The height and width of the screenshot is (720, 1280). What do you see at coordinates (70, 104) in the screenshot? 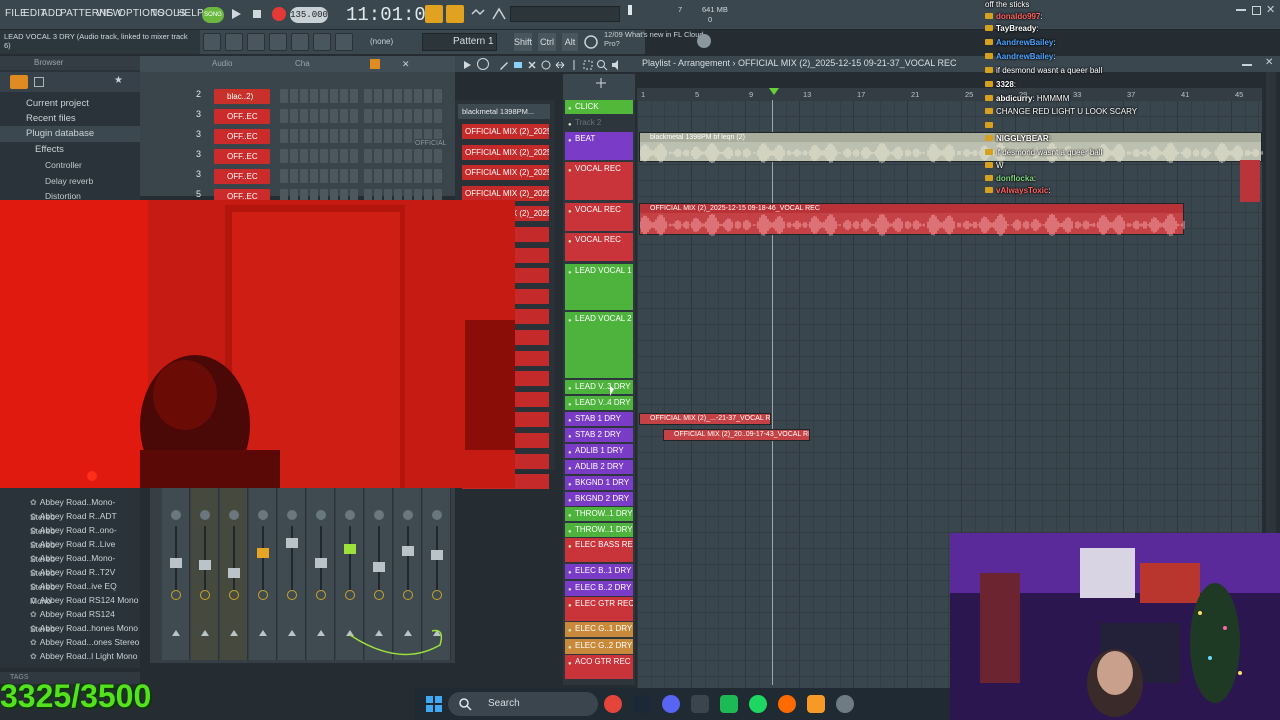
I see `browser-current-project: Current project` at bounding box center [70, 104].